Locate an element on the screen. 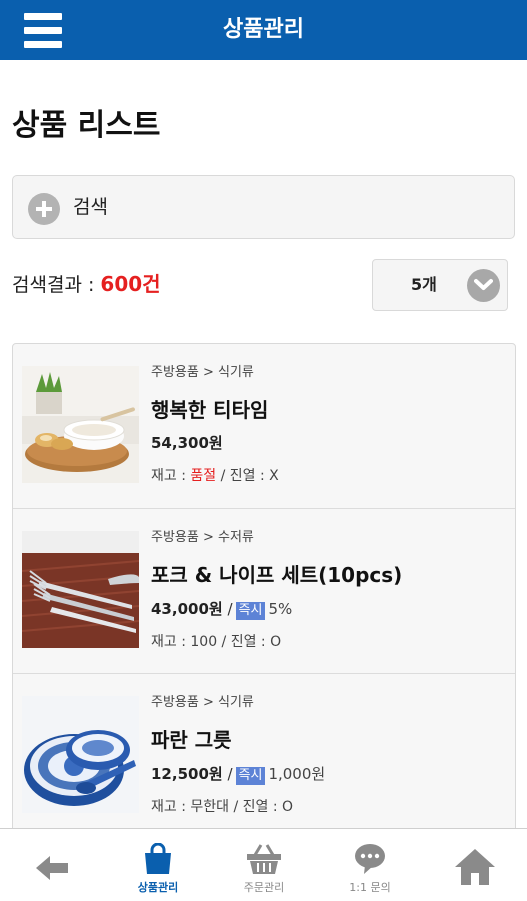 Image resolution: width=527 pixels, height=901 pixels. back-arrow-icon is located at coordinates (52, 868).